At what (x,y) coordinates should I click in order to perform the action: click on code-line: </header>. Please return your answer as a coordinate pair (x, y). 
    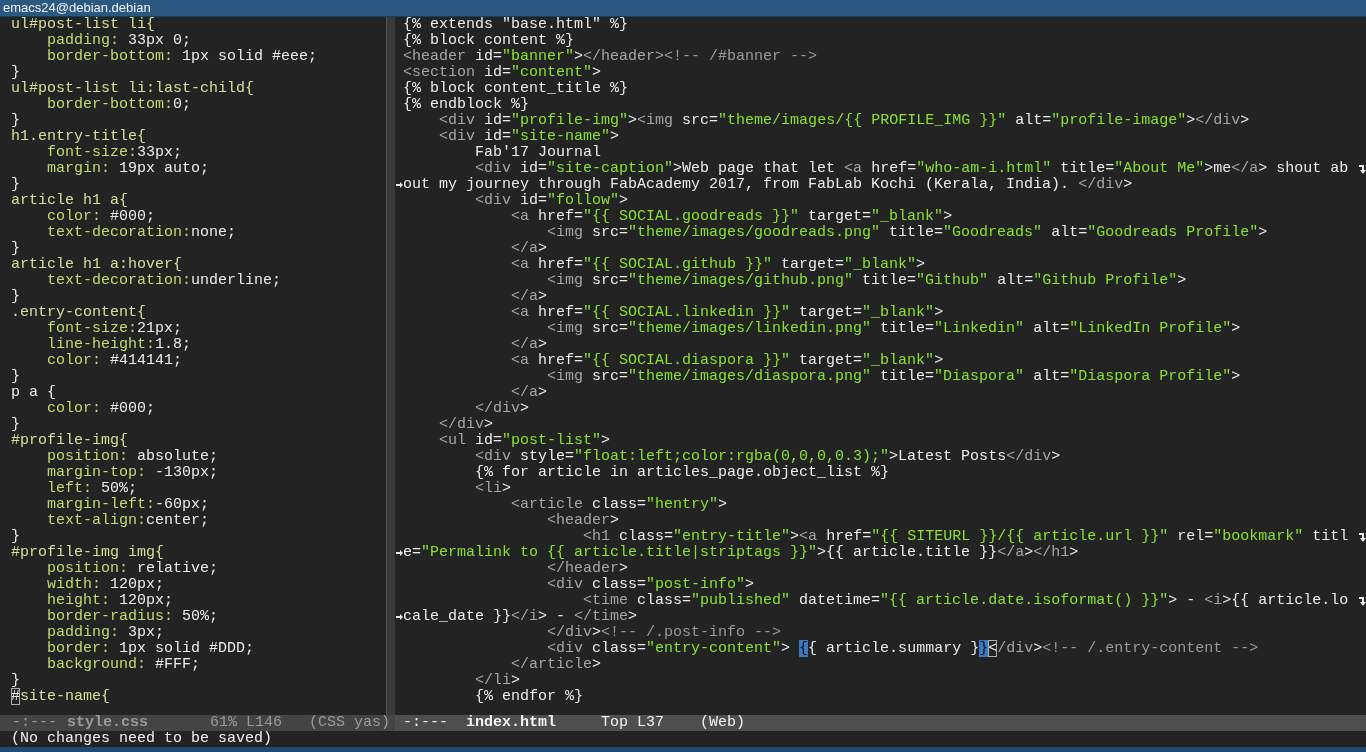
    Looking at the image, I should click on (588, 569).